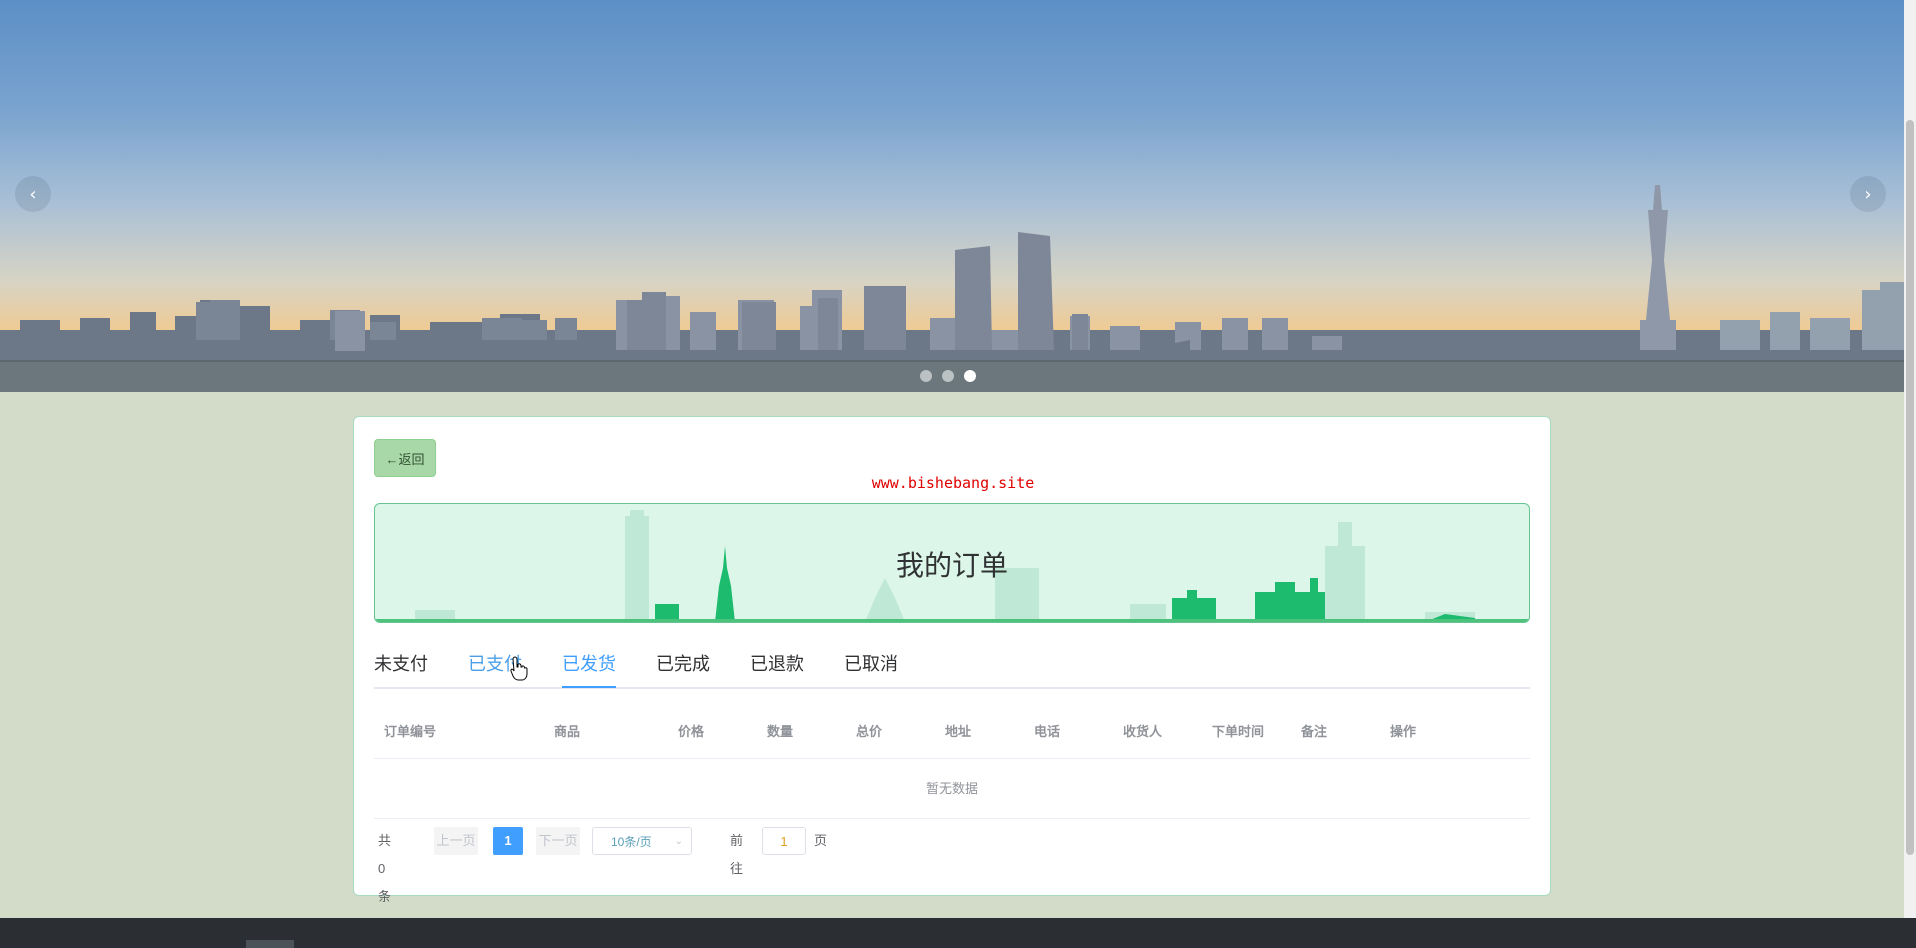  Describe the element at coordinates (1403, 731) in the screenshot. I see `column-header-actions: 操作` at that location.